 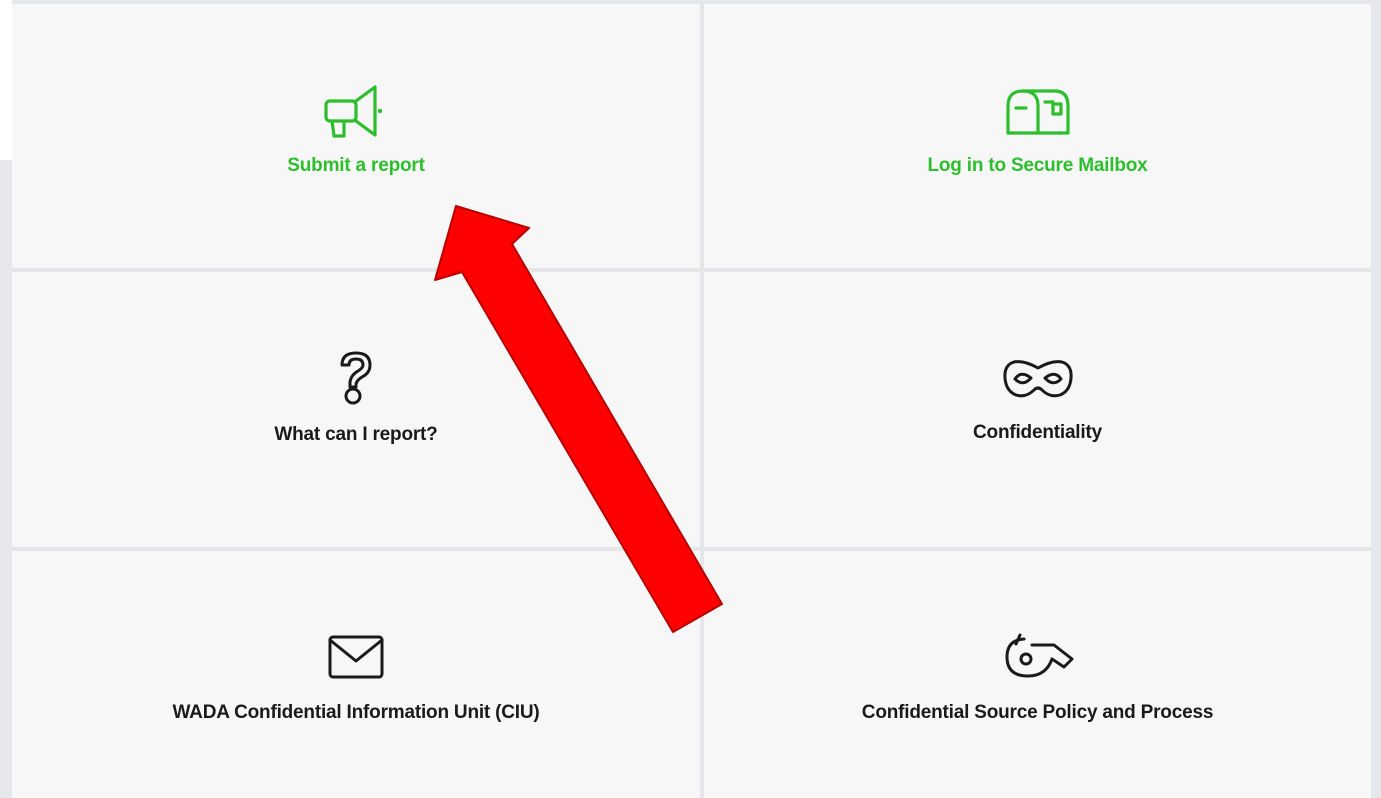 What do you see at coordinates (356, 165) in the screenshot?
I see `submit-report-label: Submit a report` at bounding box center [356, 165].